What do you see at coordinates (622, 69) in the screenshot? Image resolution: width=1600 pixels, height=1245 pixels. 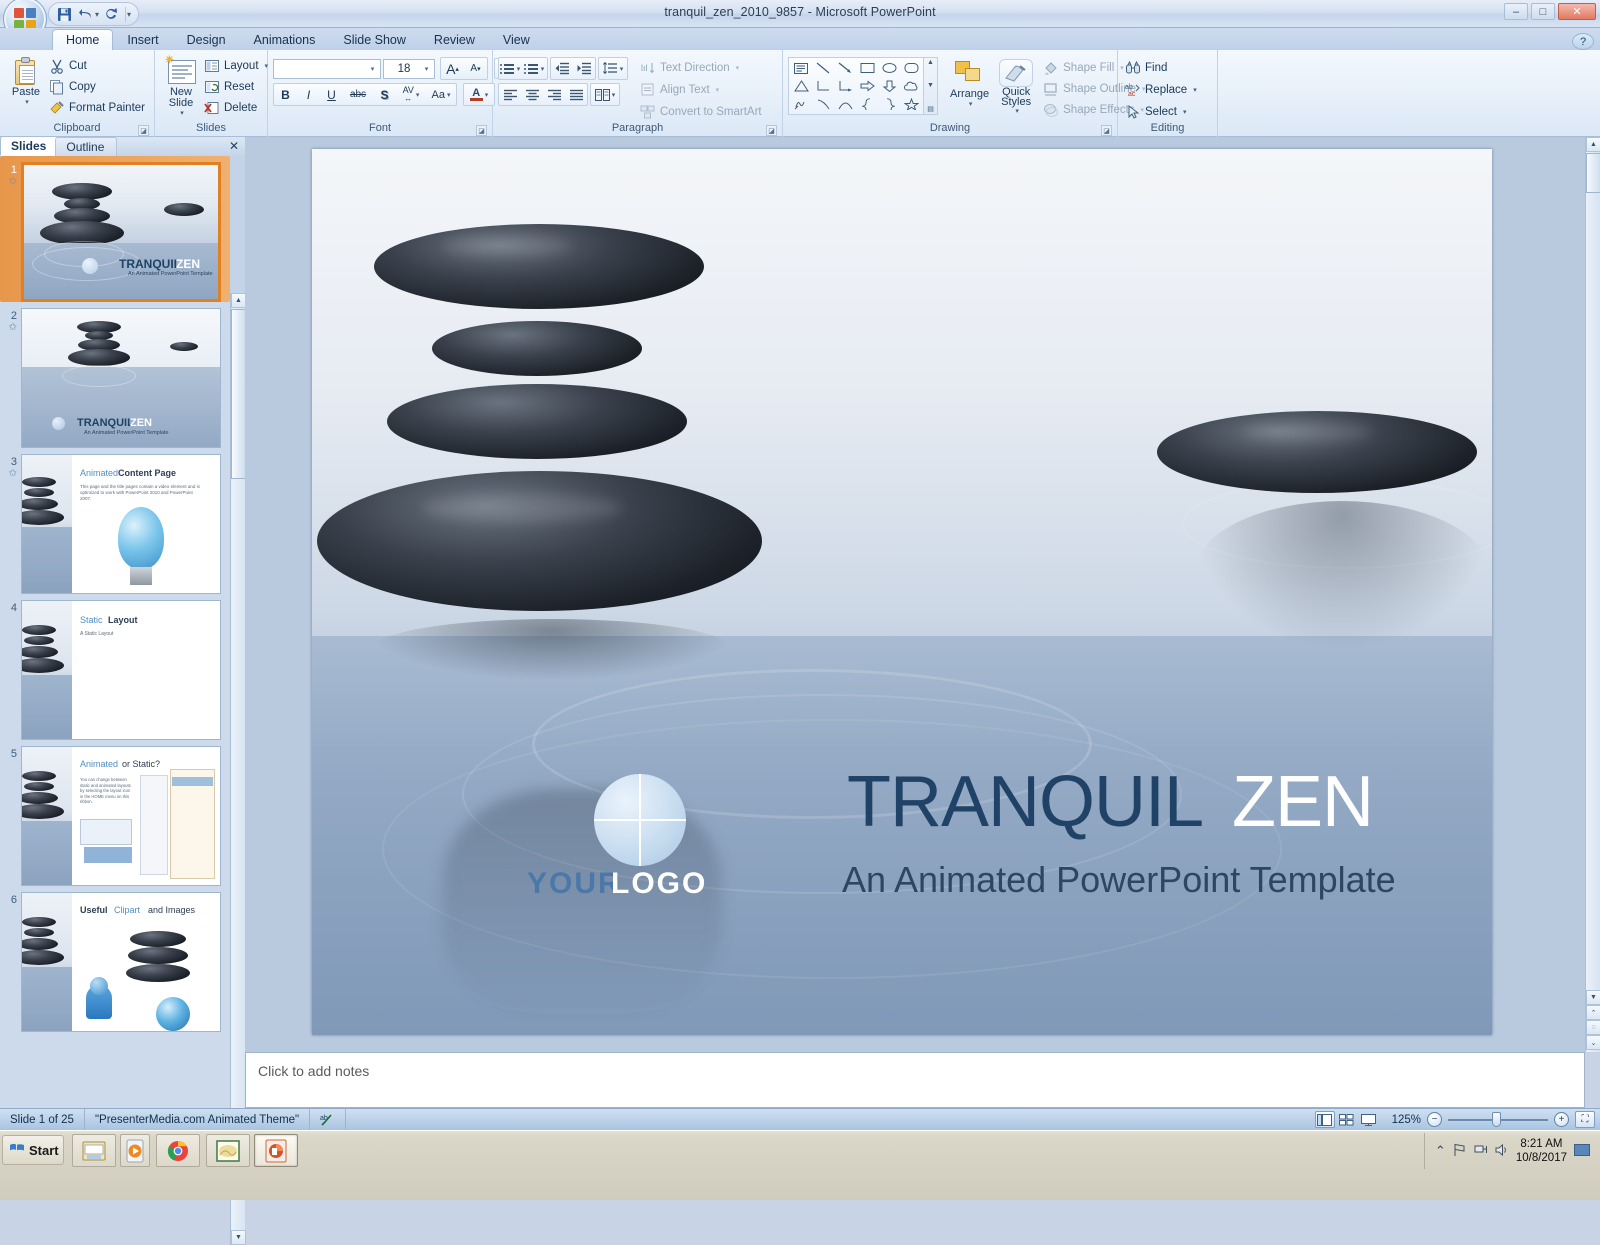 I see `line-spacing-dropdown-icon: ▾` at bounding box center [622, 69].